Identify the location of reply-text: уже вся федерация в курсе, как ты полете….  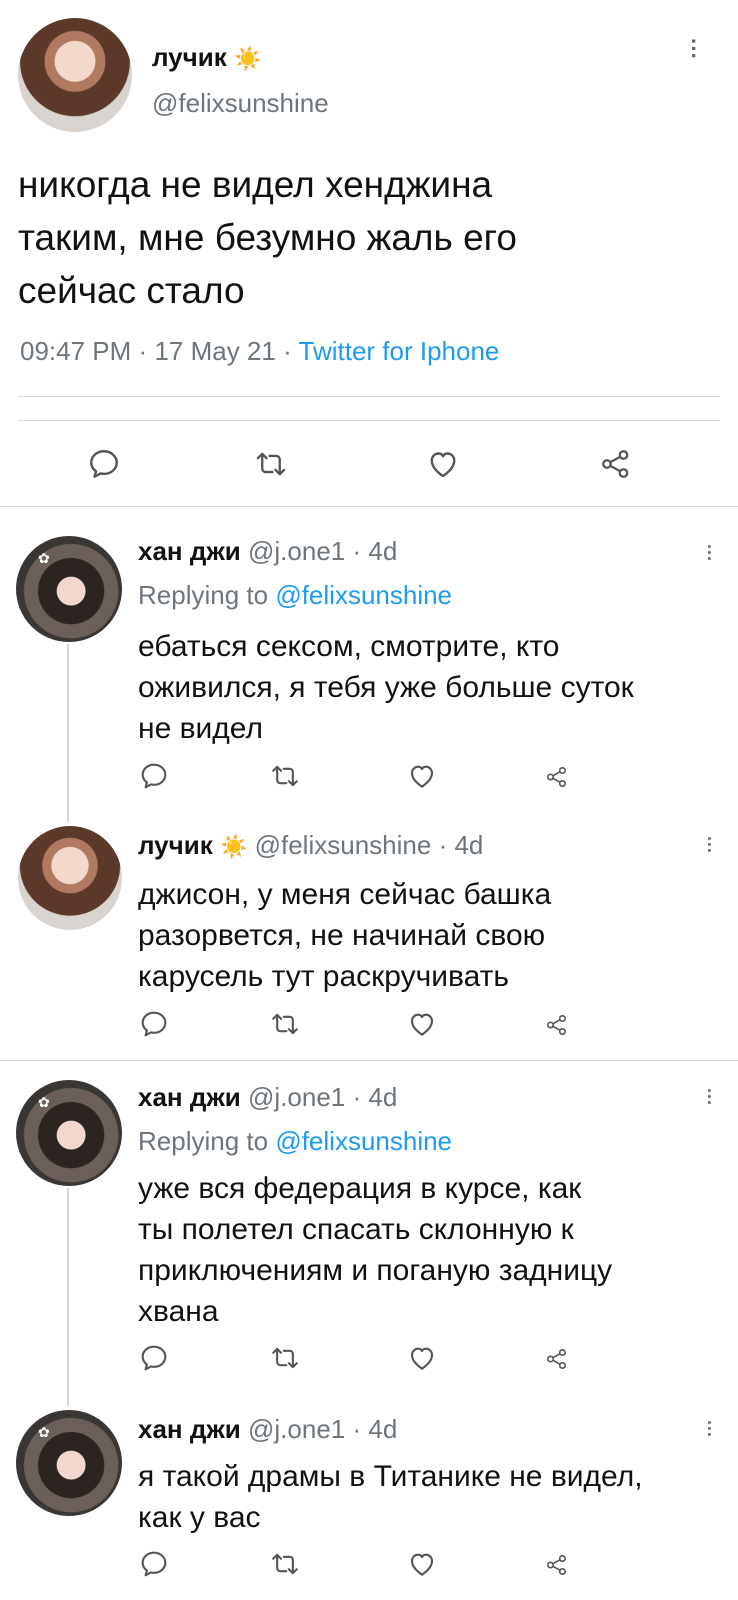
(375, 1250).